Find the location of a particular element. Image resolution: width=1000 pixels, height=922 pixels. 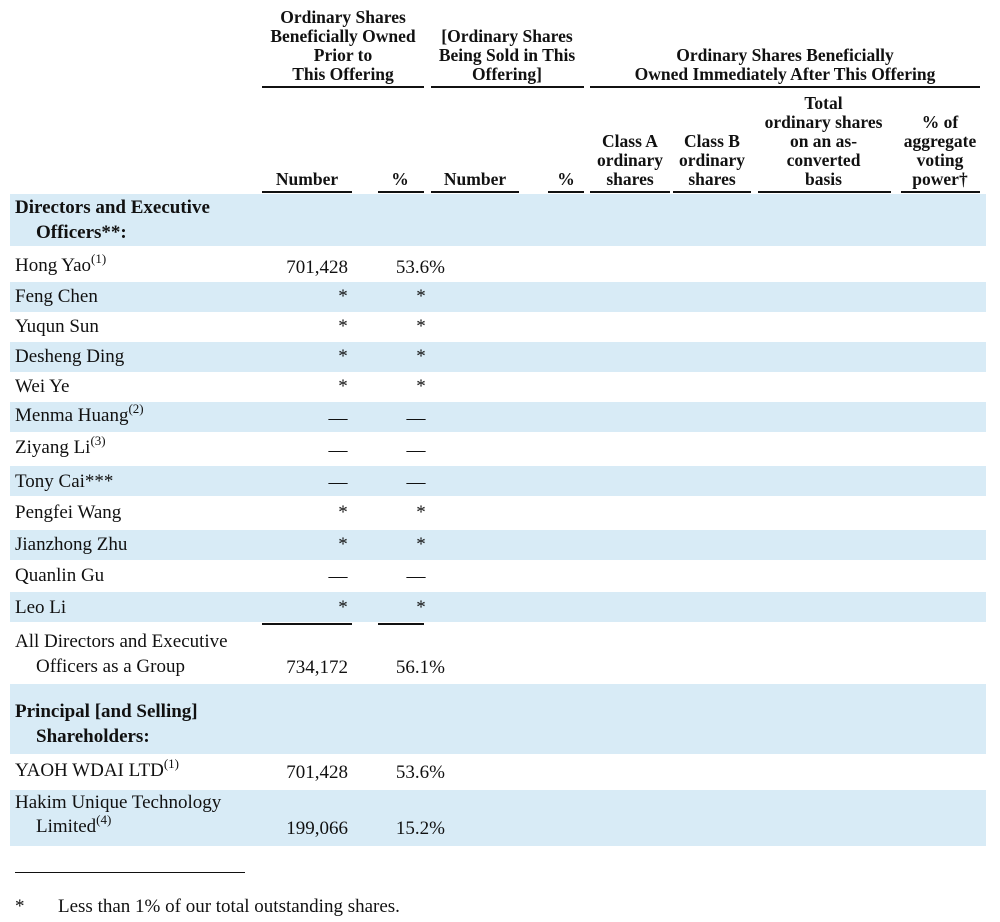

header-line: converted is located at coordinates (823, 160).